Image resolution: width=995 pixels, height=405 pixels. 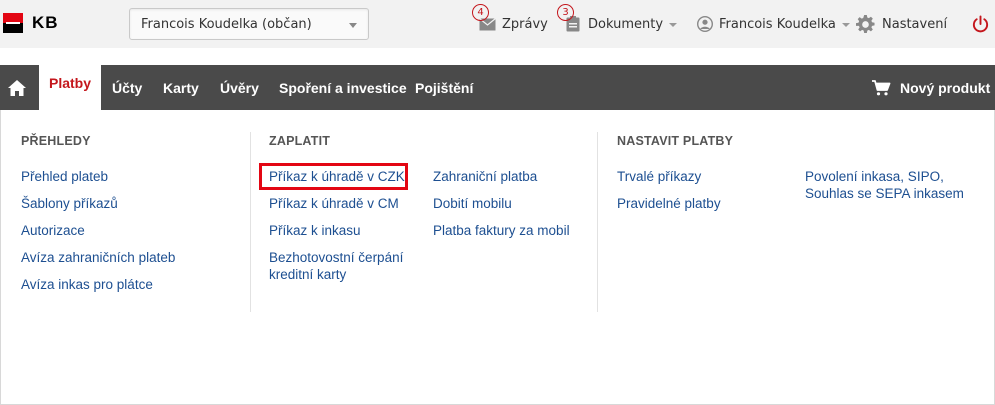 I want to click on power-icon, so click(x=980, y=23).